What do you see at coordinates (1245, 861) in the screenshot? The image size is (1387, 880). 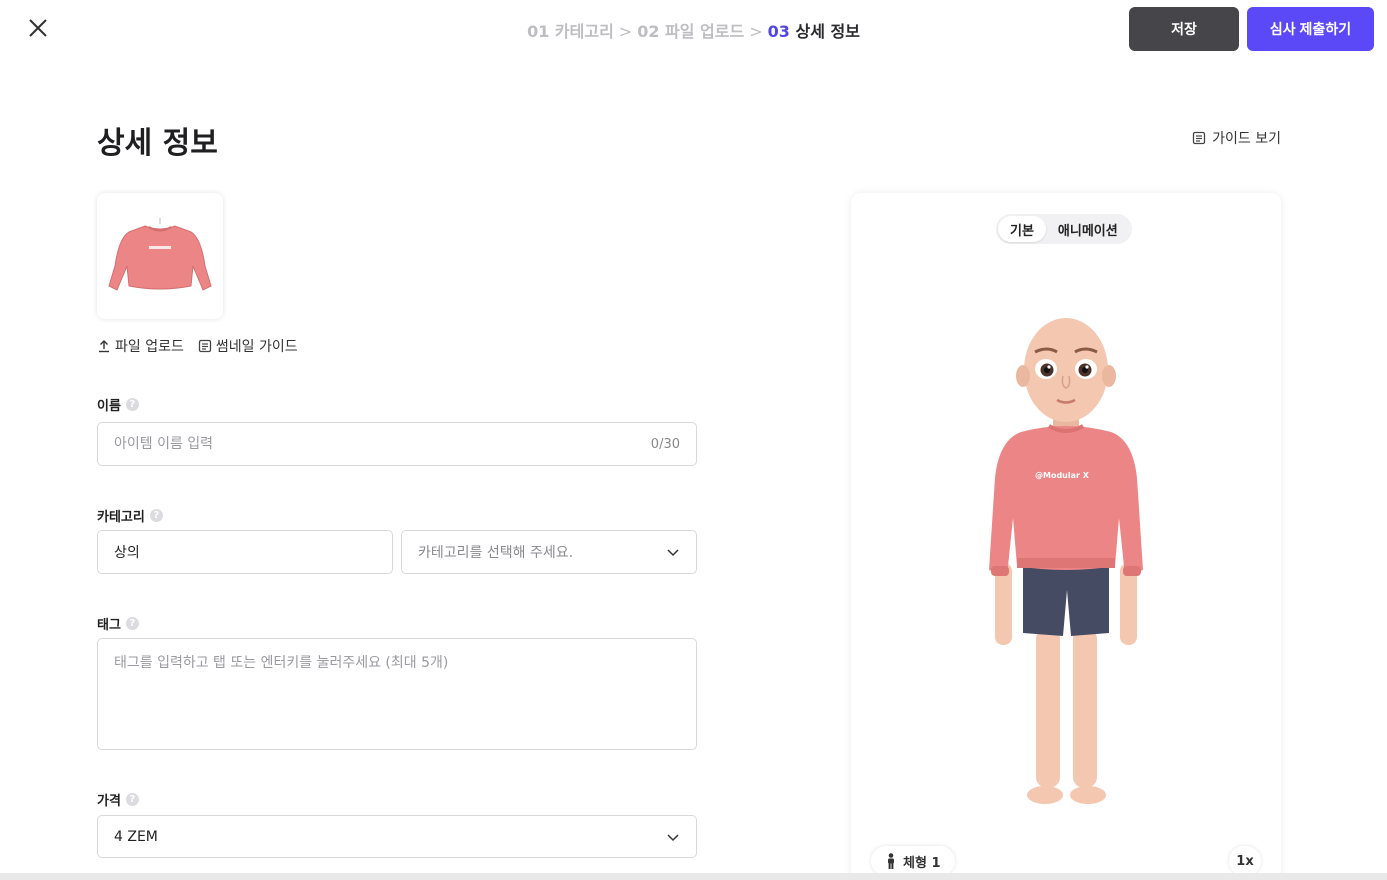 I see `playback-speed-button: 1x` at bounding box center [1245, 861].